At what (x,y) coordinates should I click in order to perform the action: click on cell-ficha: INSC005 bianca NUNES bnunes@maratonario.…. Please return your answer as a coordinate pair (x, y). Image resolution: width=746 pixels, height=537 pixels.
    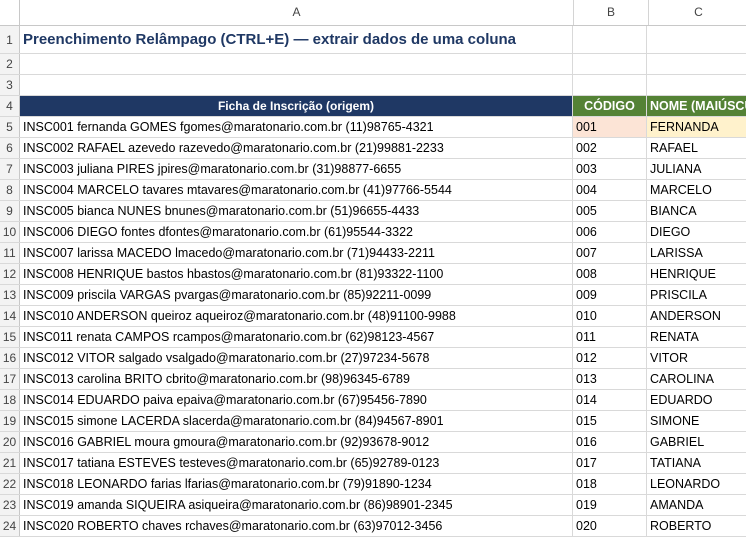
    Looking at the image, I should click on (296, 211).